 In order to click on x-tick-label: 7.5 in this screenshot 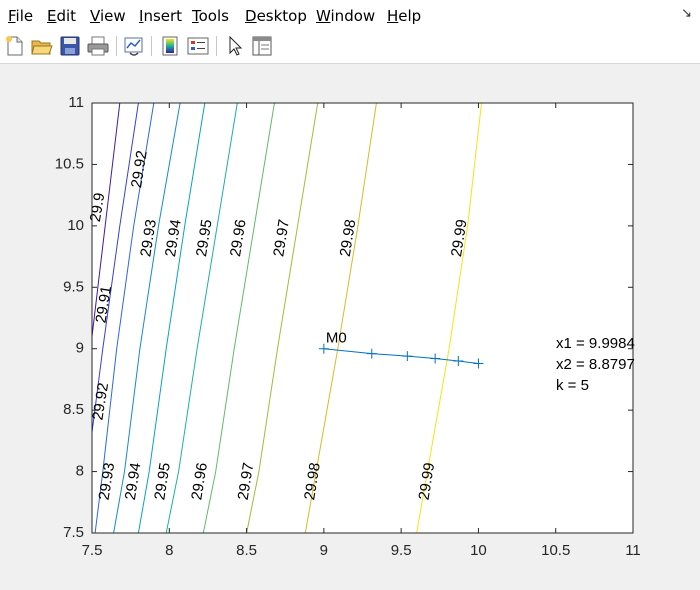, I will do `click(92, 550)`.